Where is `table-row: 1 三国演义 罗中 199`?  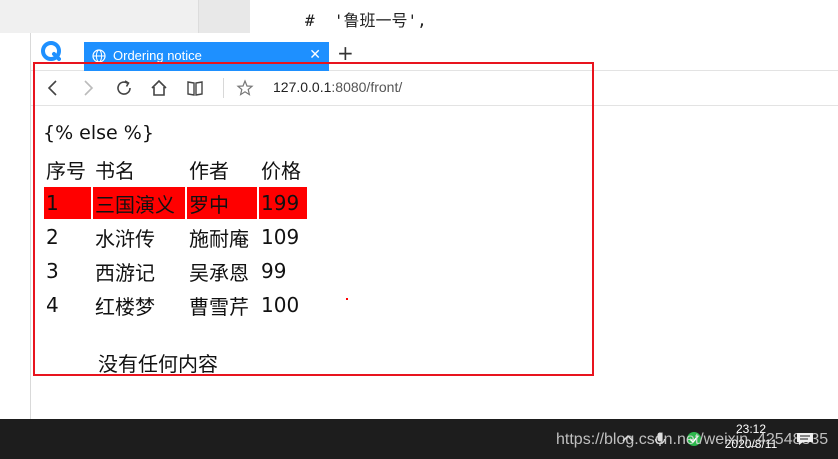 table-row: 1 三国演义 罗中 199 is located at coordinates (175, 203).